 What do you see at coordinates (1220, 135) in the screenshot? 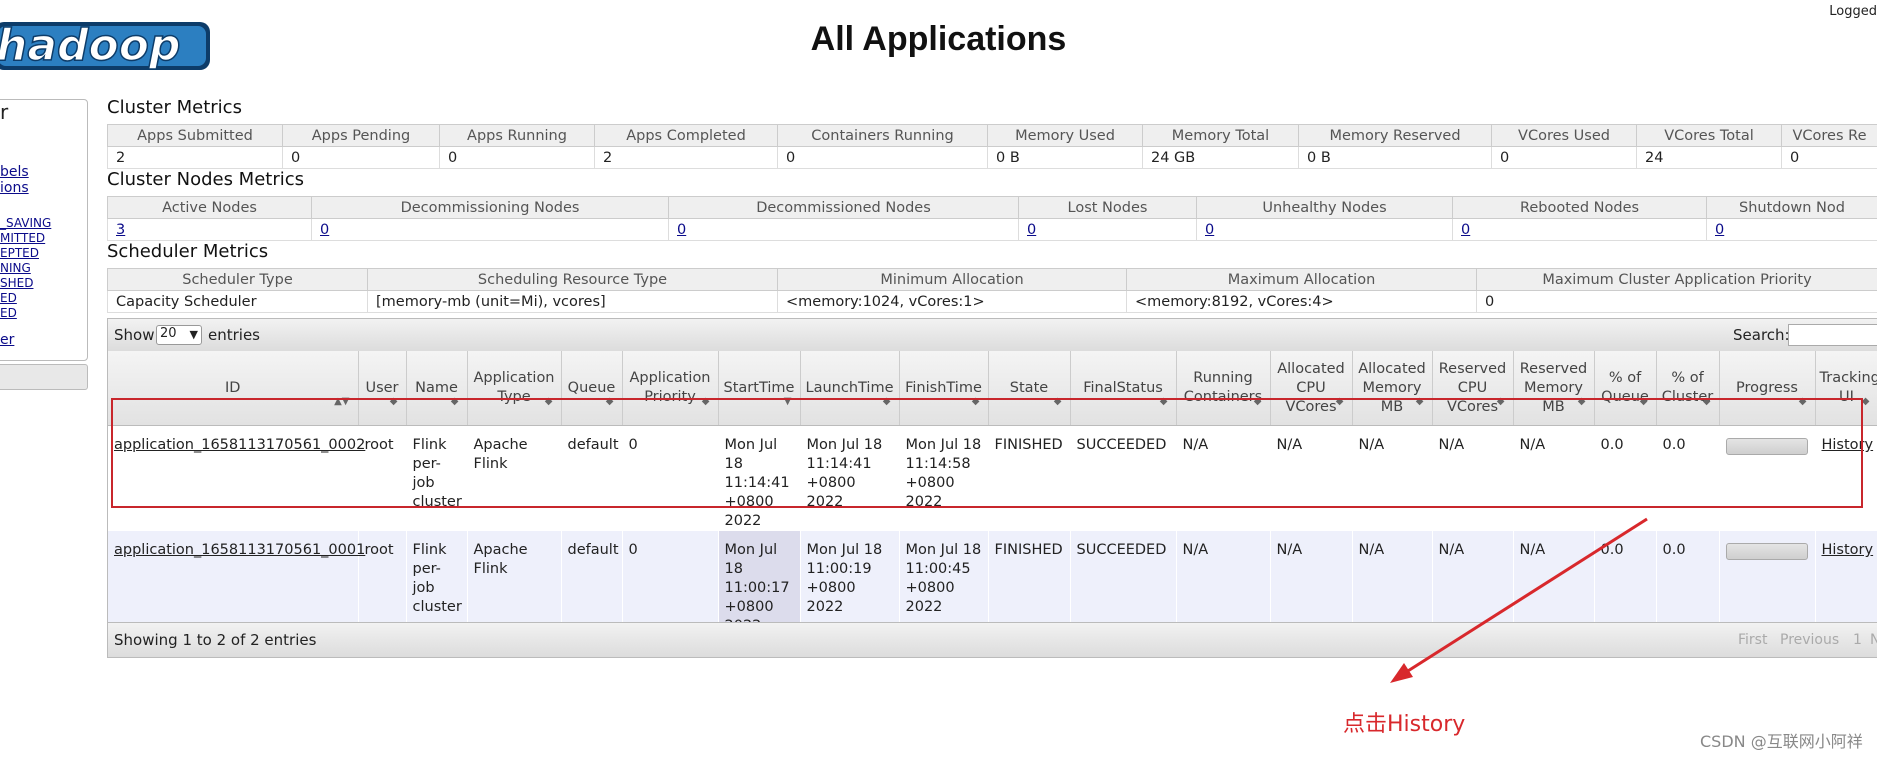
I see `metric-header: Memory Total` at bounding box center [1220, 135].